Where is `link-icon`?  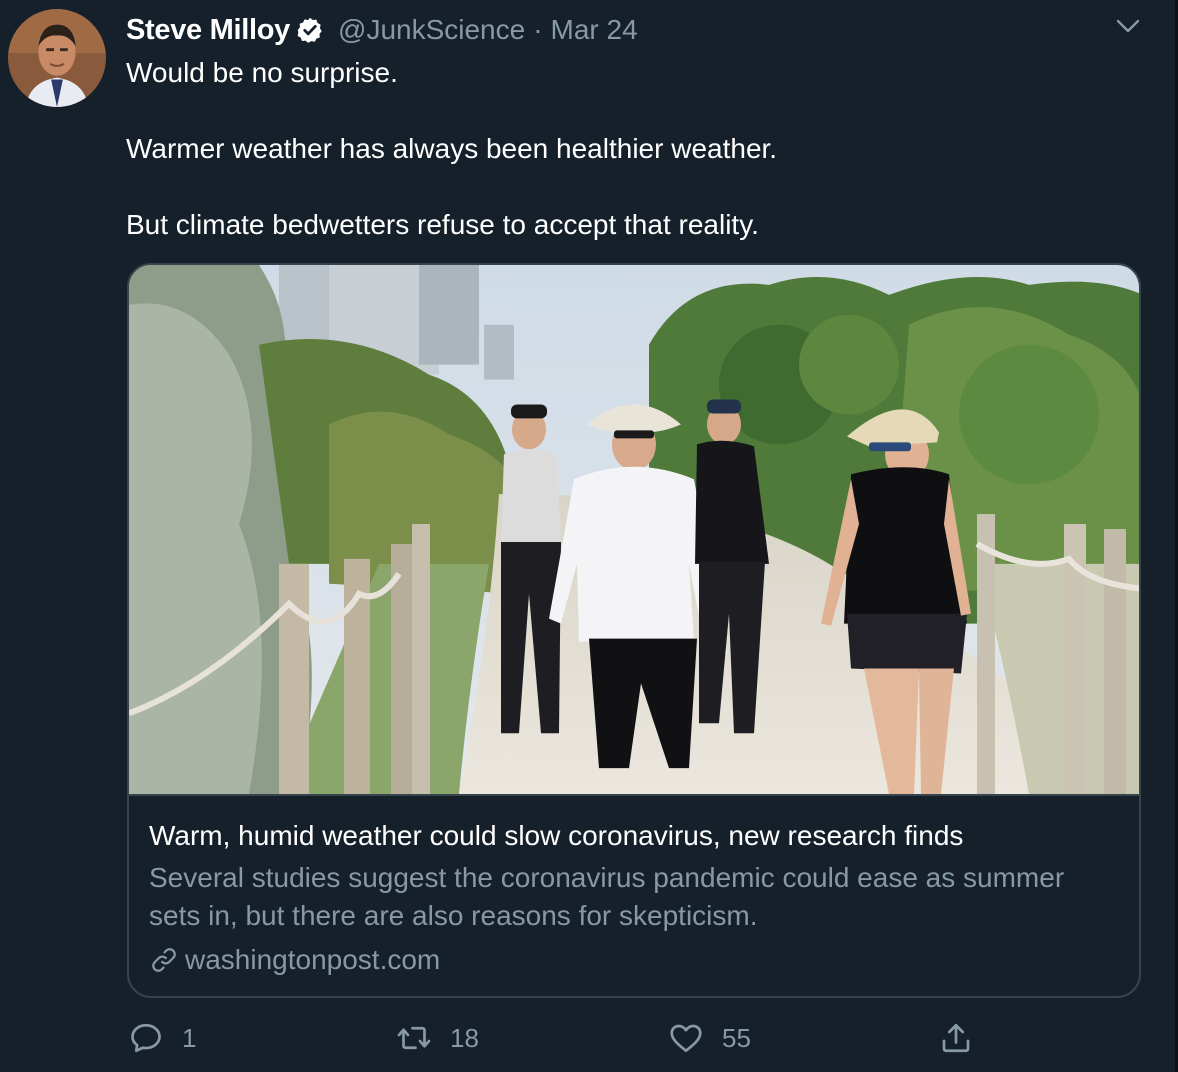 link-icon is located at coordinates (164, 960).